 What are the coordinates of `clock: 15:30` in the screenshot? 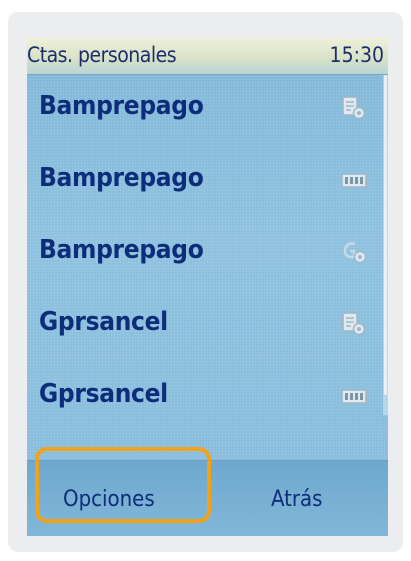 It's located at (356, 55).